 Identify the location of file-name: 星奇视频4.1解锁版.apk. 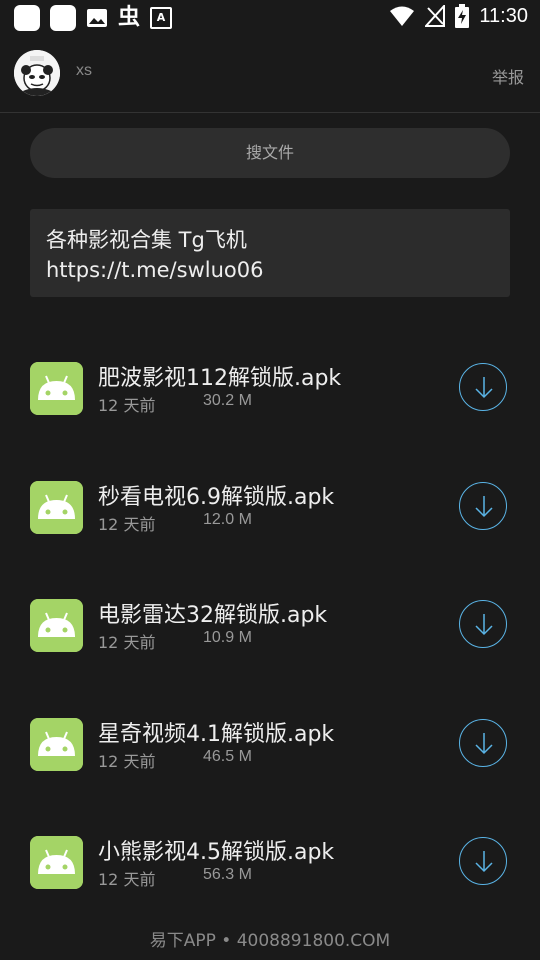
(216, 734).